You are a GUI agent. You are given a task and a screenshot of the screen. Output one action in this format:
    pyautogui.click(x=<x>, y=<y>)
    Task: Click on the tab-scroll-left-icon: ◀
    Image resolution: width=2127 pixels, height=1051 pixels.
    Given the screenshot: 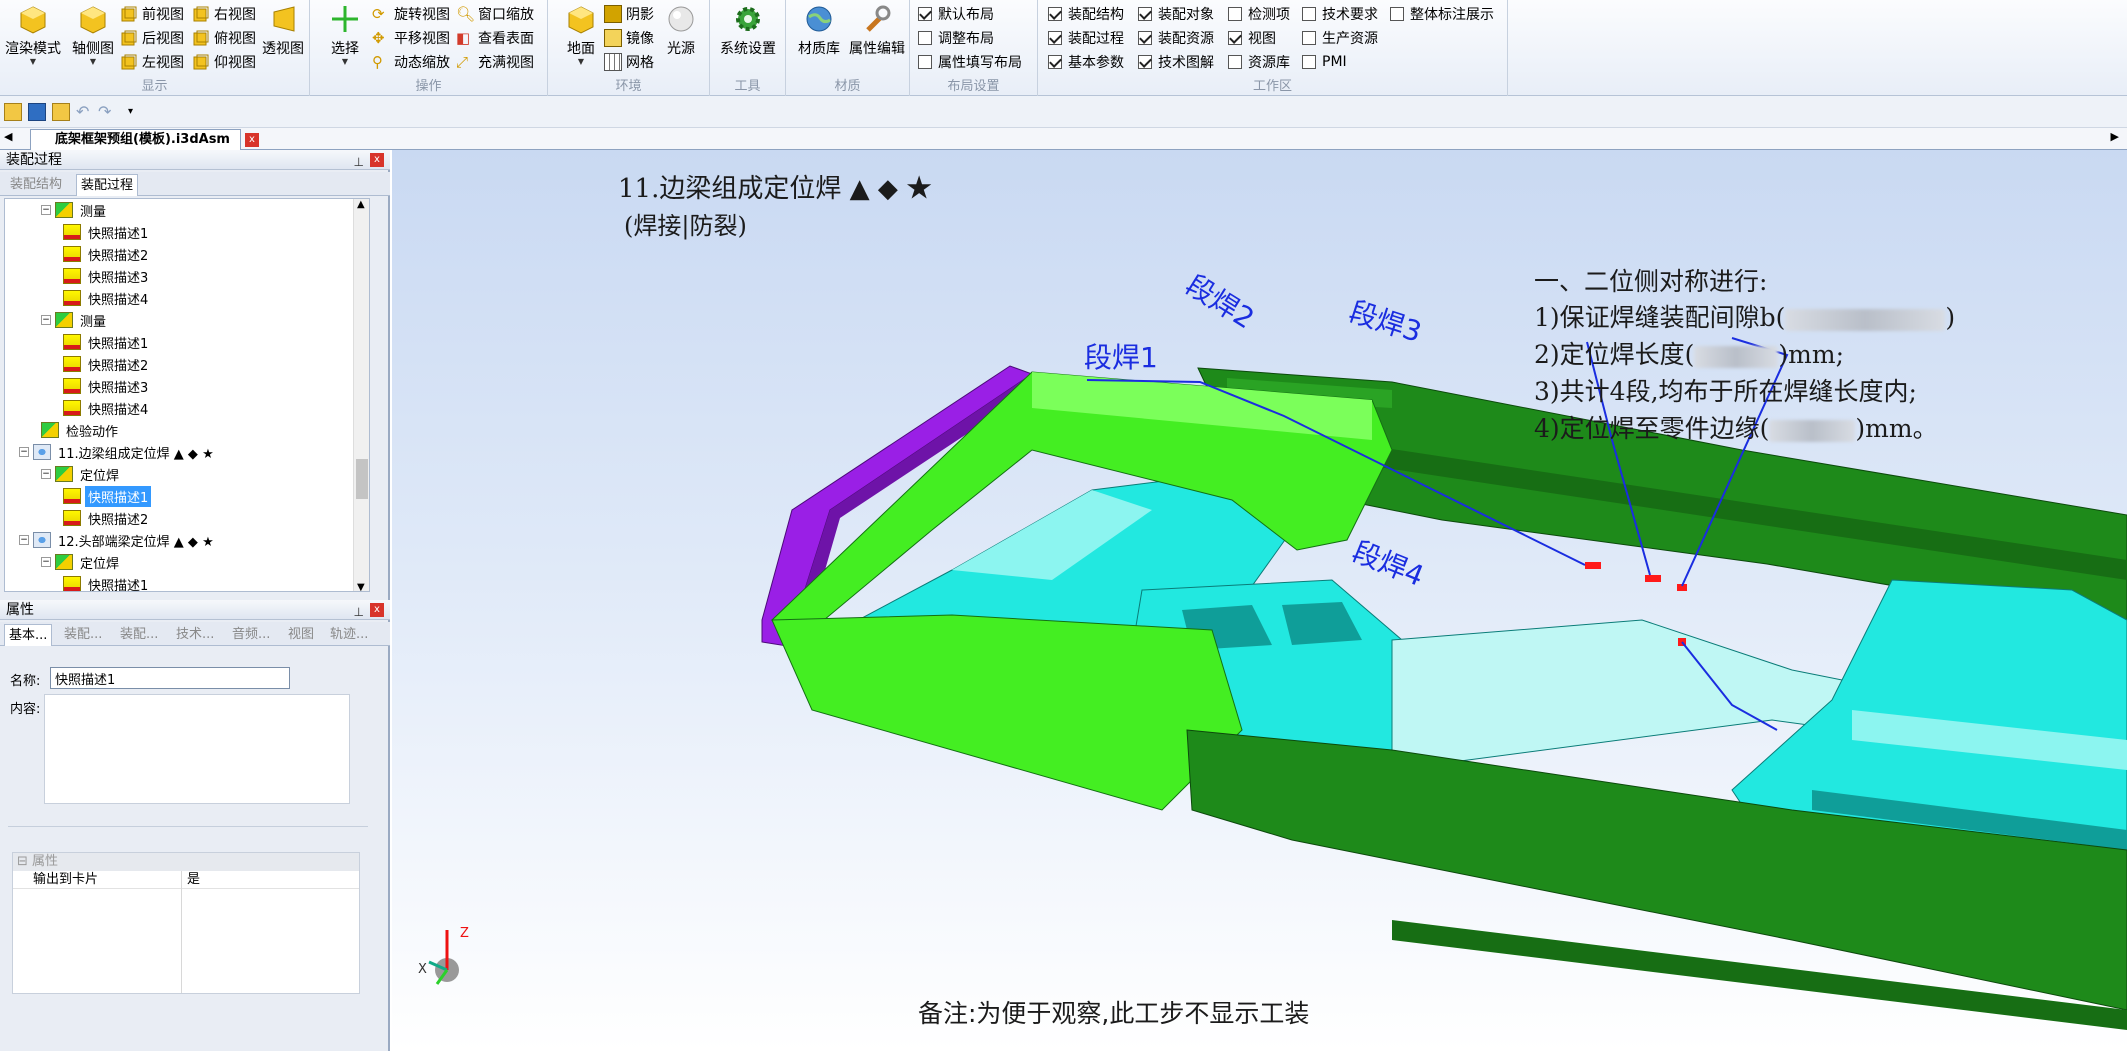 What is the action you would take?
    pyautogui.click(x=8, y=136)
    